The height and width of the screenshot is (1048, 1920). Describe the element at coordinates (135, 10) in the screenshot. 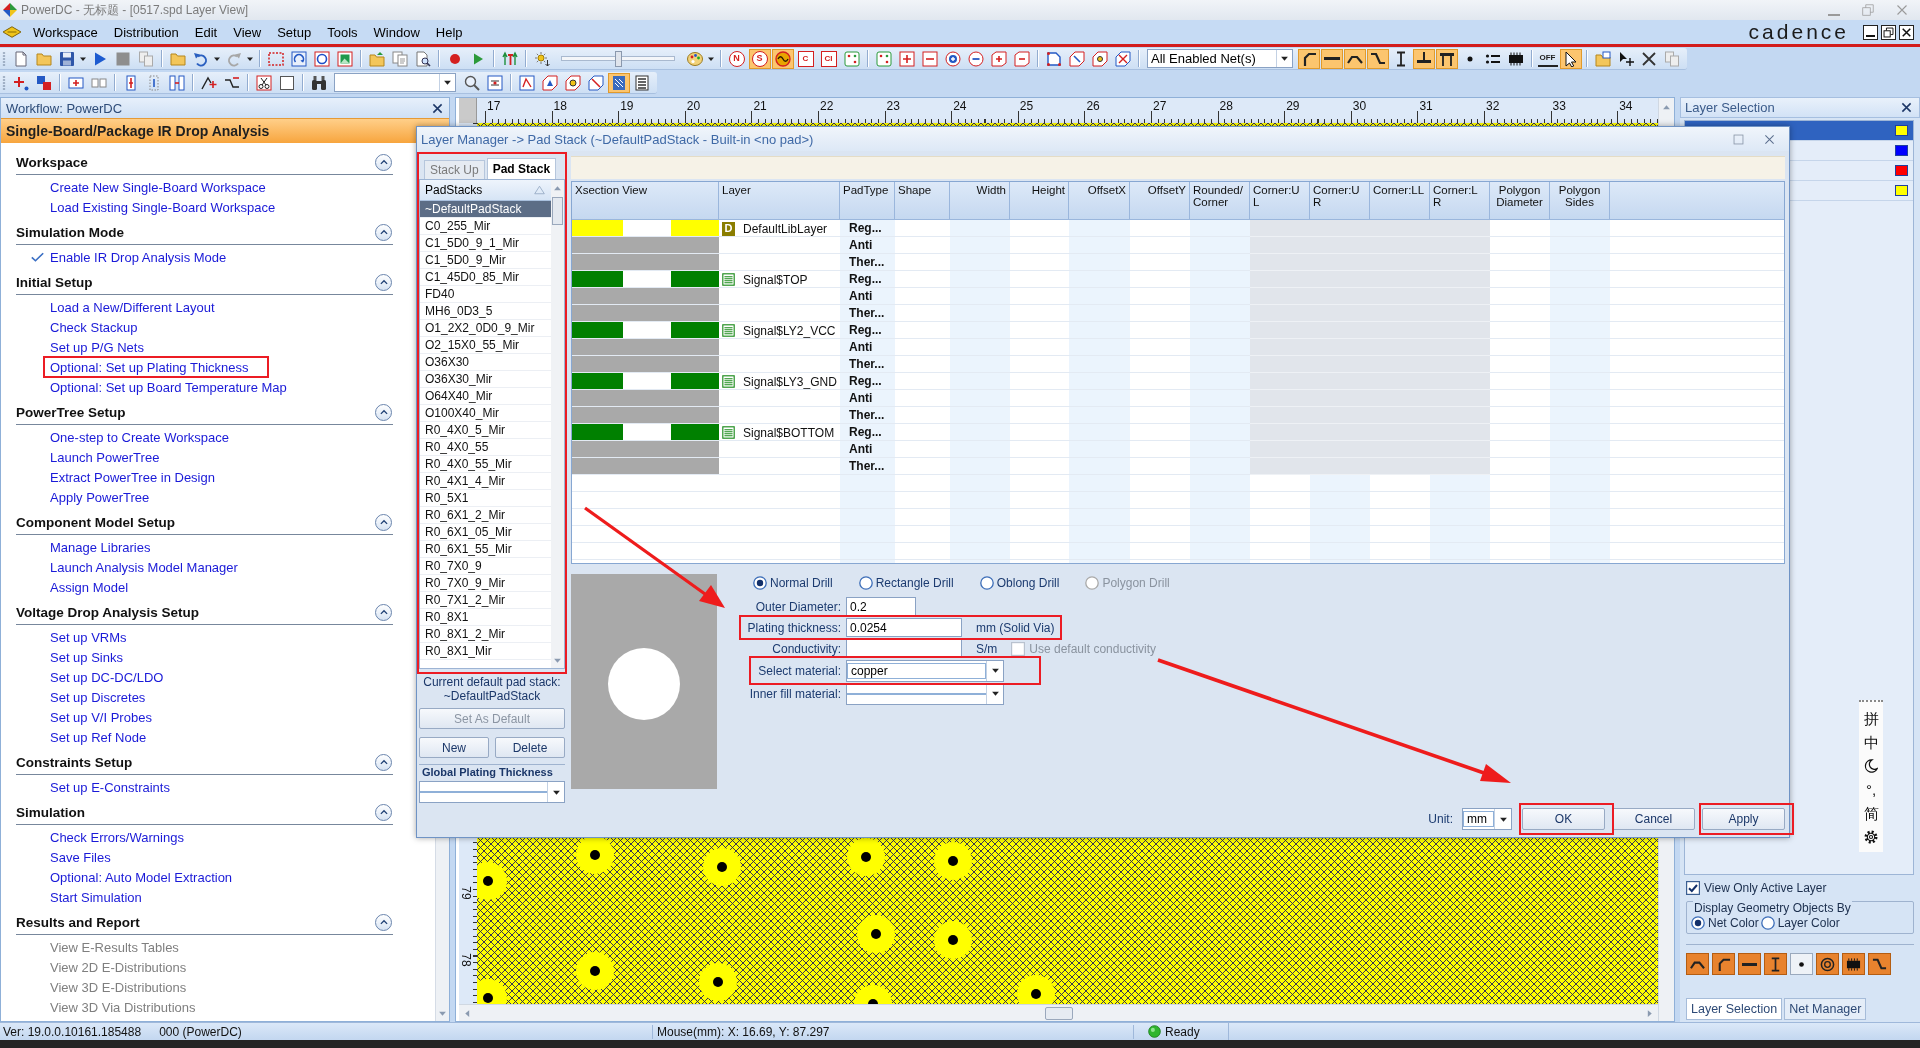

I see `window-title: PowerDC - 无标题 - [0517.spd Layer View]` at that location.